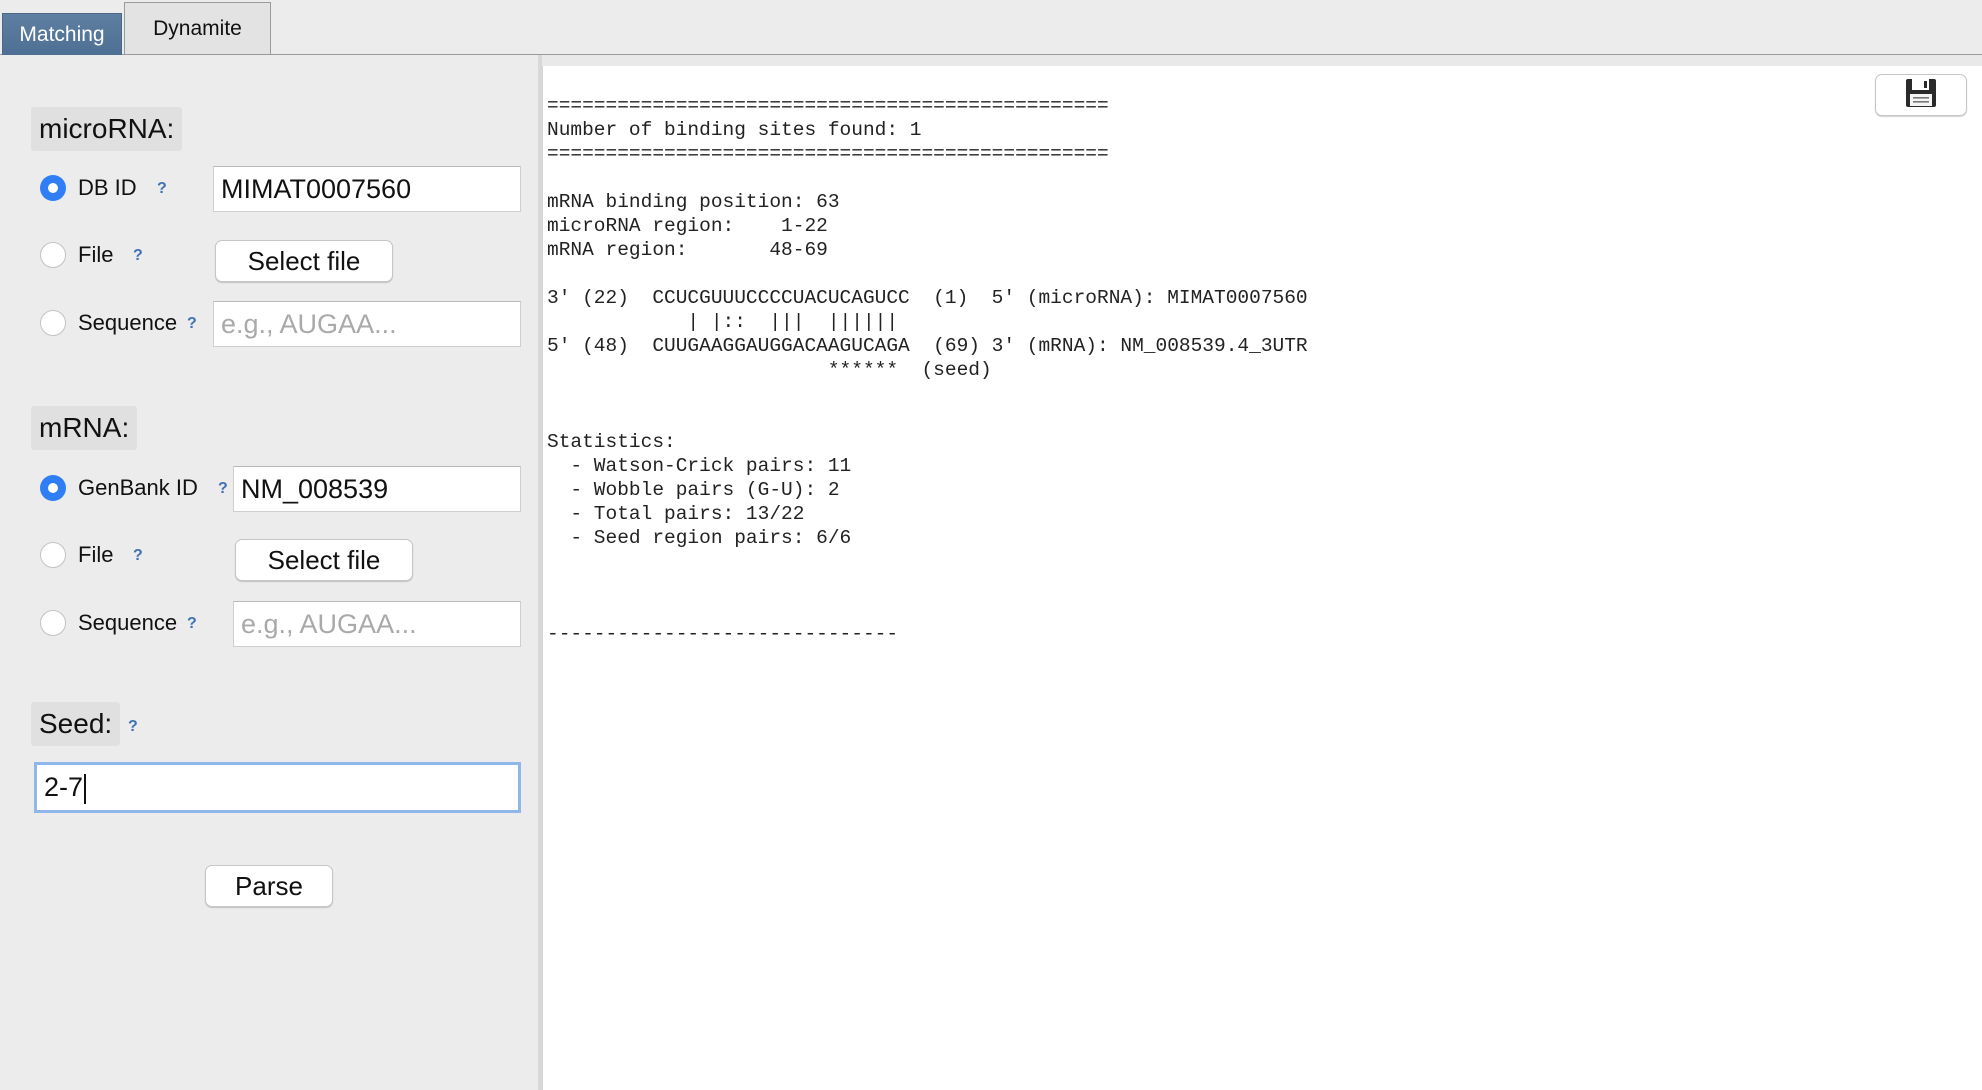  What do you see at coordinates (53, 488) in the screenshot?
I see `mrna-genbank-radio` at bounding box center [53, 488].